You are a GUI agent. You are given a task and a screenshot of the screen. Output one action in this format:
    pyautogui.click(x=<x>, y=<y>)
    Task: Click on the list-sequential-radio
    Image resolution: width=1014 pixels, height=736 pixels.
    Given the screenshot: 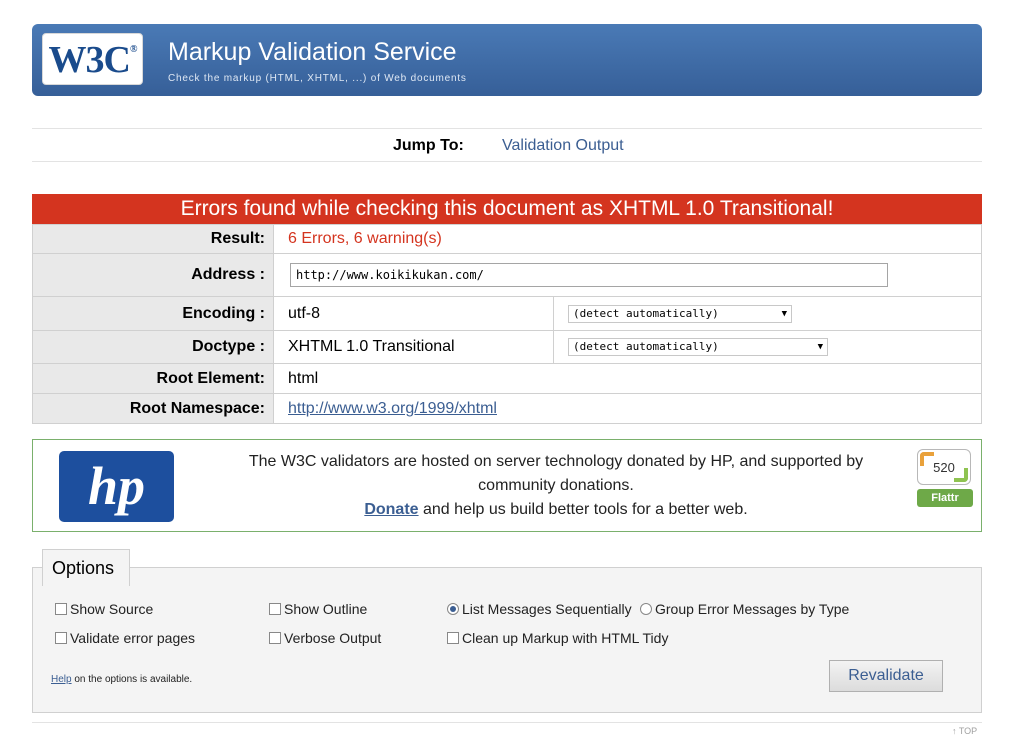 What is the action you would take?
    pyautogui.click(x=453, y=609)
    